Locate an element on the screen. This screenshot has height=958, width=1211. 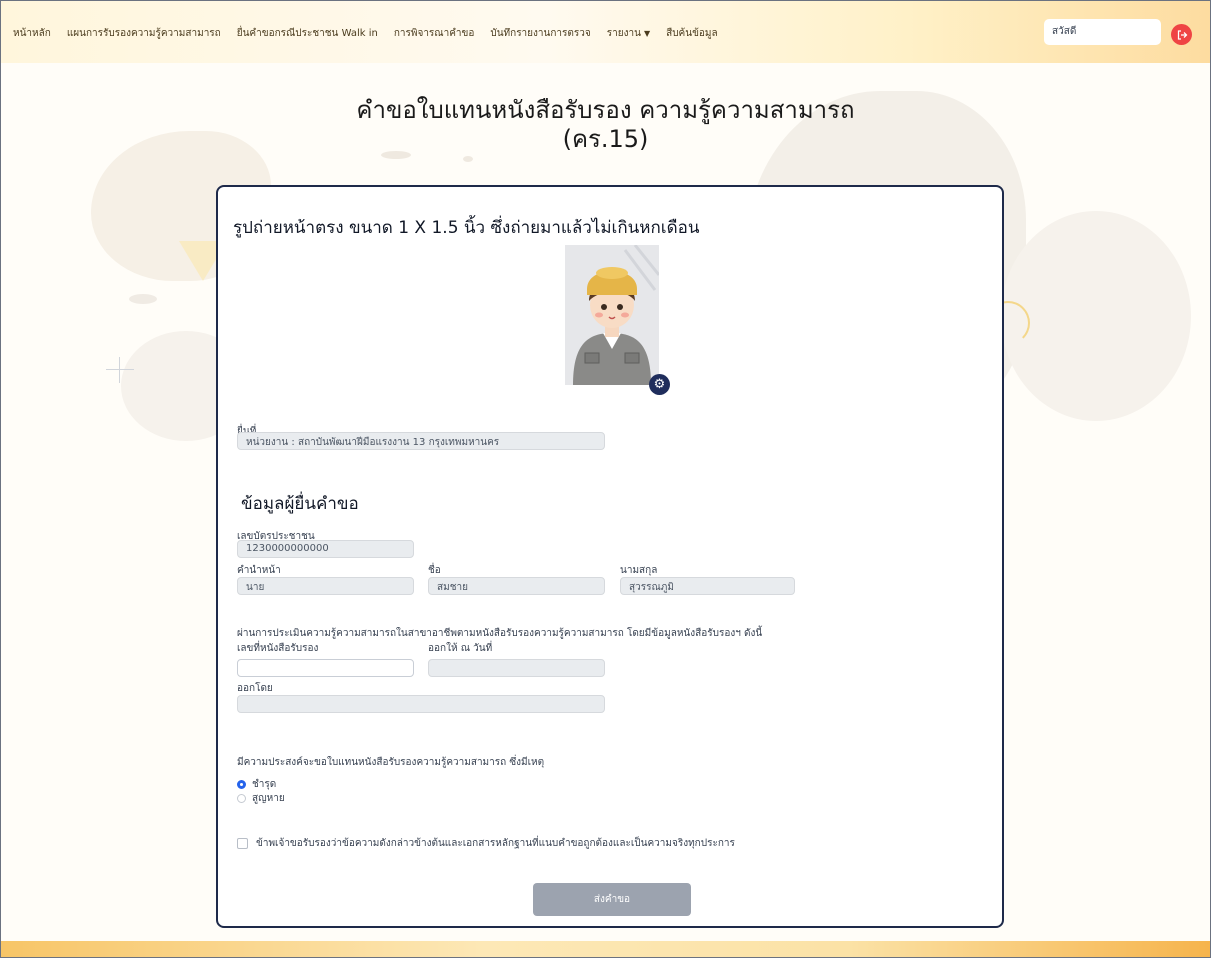
reason-option-label: สูญหาย is located at coordinates (268, 798).